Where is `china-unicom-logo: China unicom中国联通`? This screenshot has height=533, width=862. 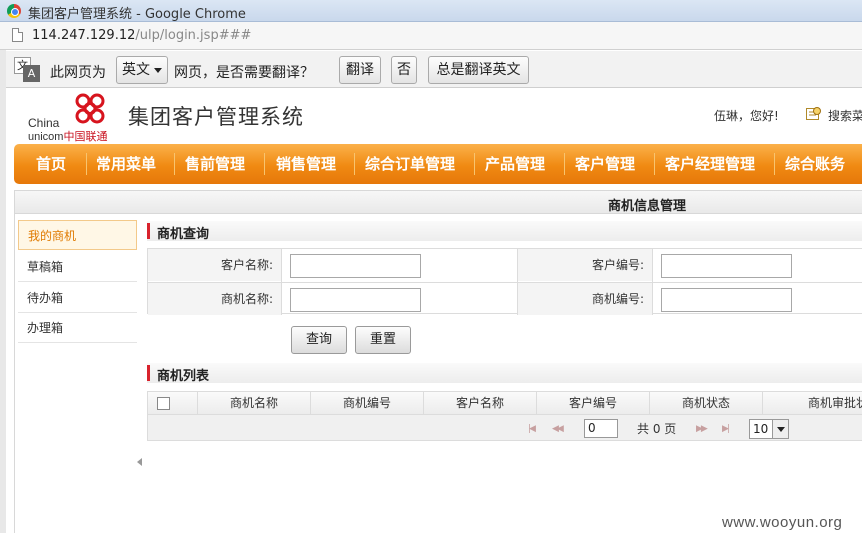
china-unicom-logo: China unicom中国联通 is located at coordinates (78, 117).